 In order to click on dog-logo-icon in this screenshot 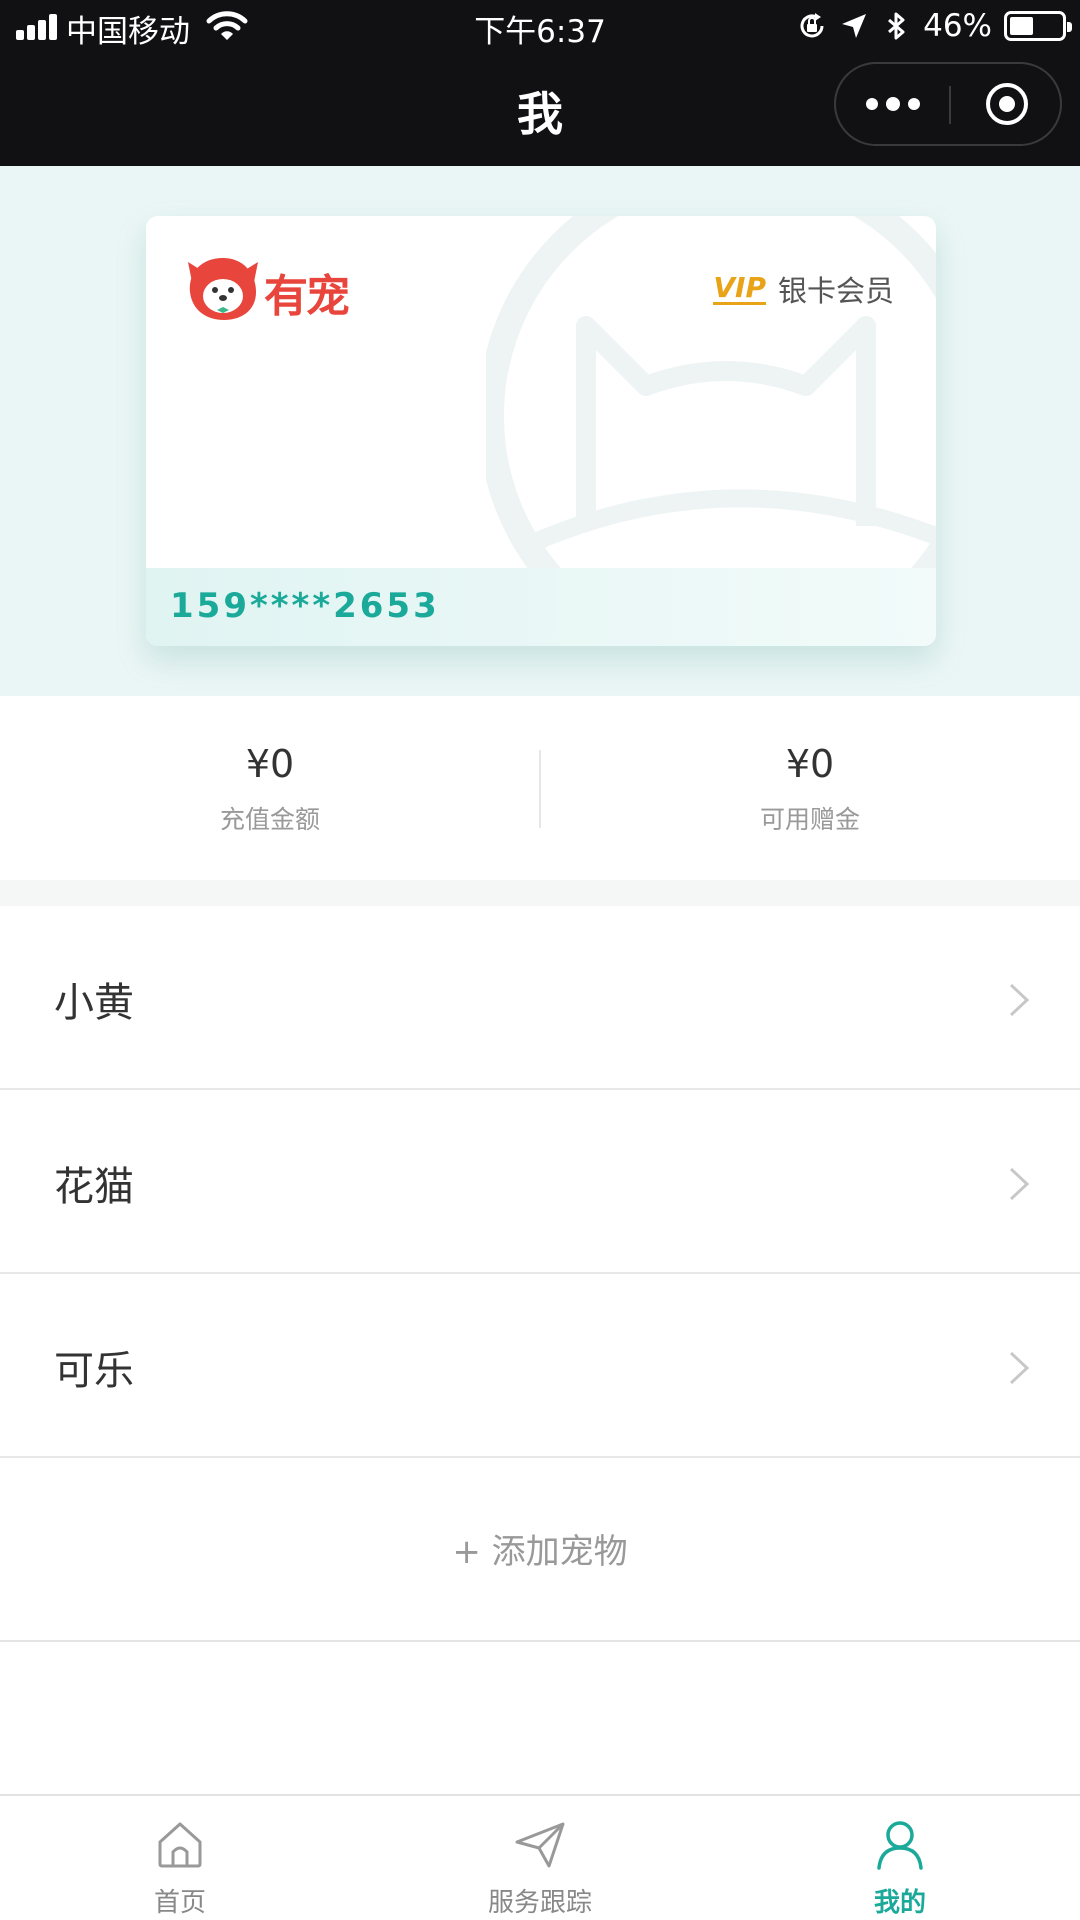, I will do `click(223, 289)`.